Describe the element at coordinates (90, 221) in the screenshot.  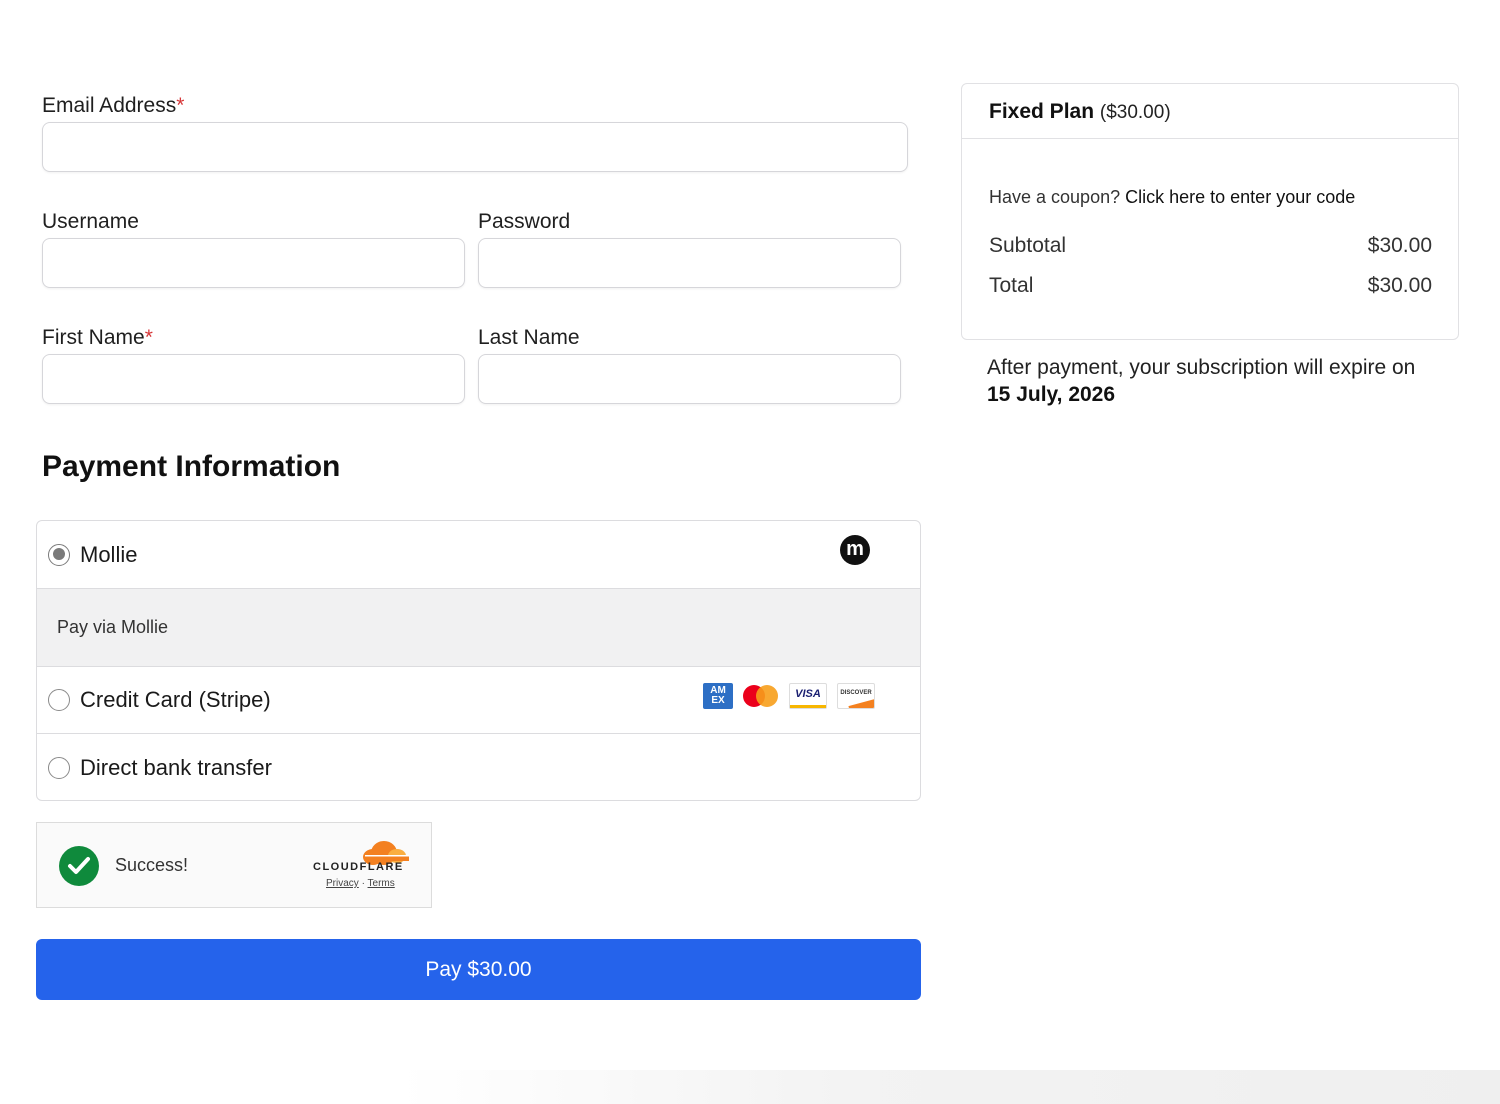
I see `username-label: Username` at that location.